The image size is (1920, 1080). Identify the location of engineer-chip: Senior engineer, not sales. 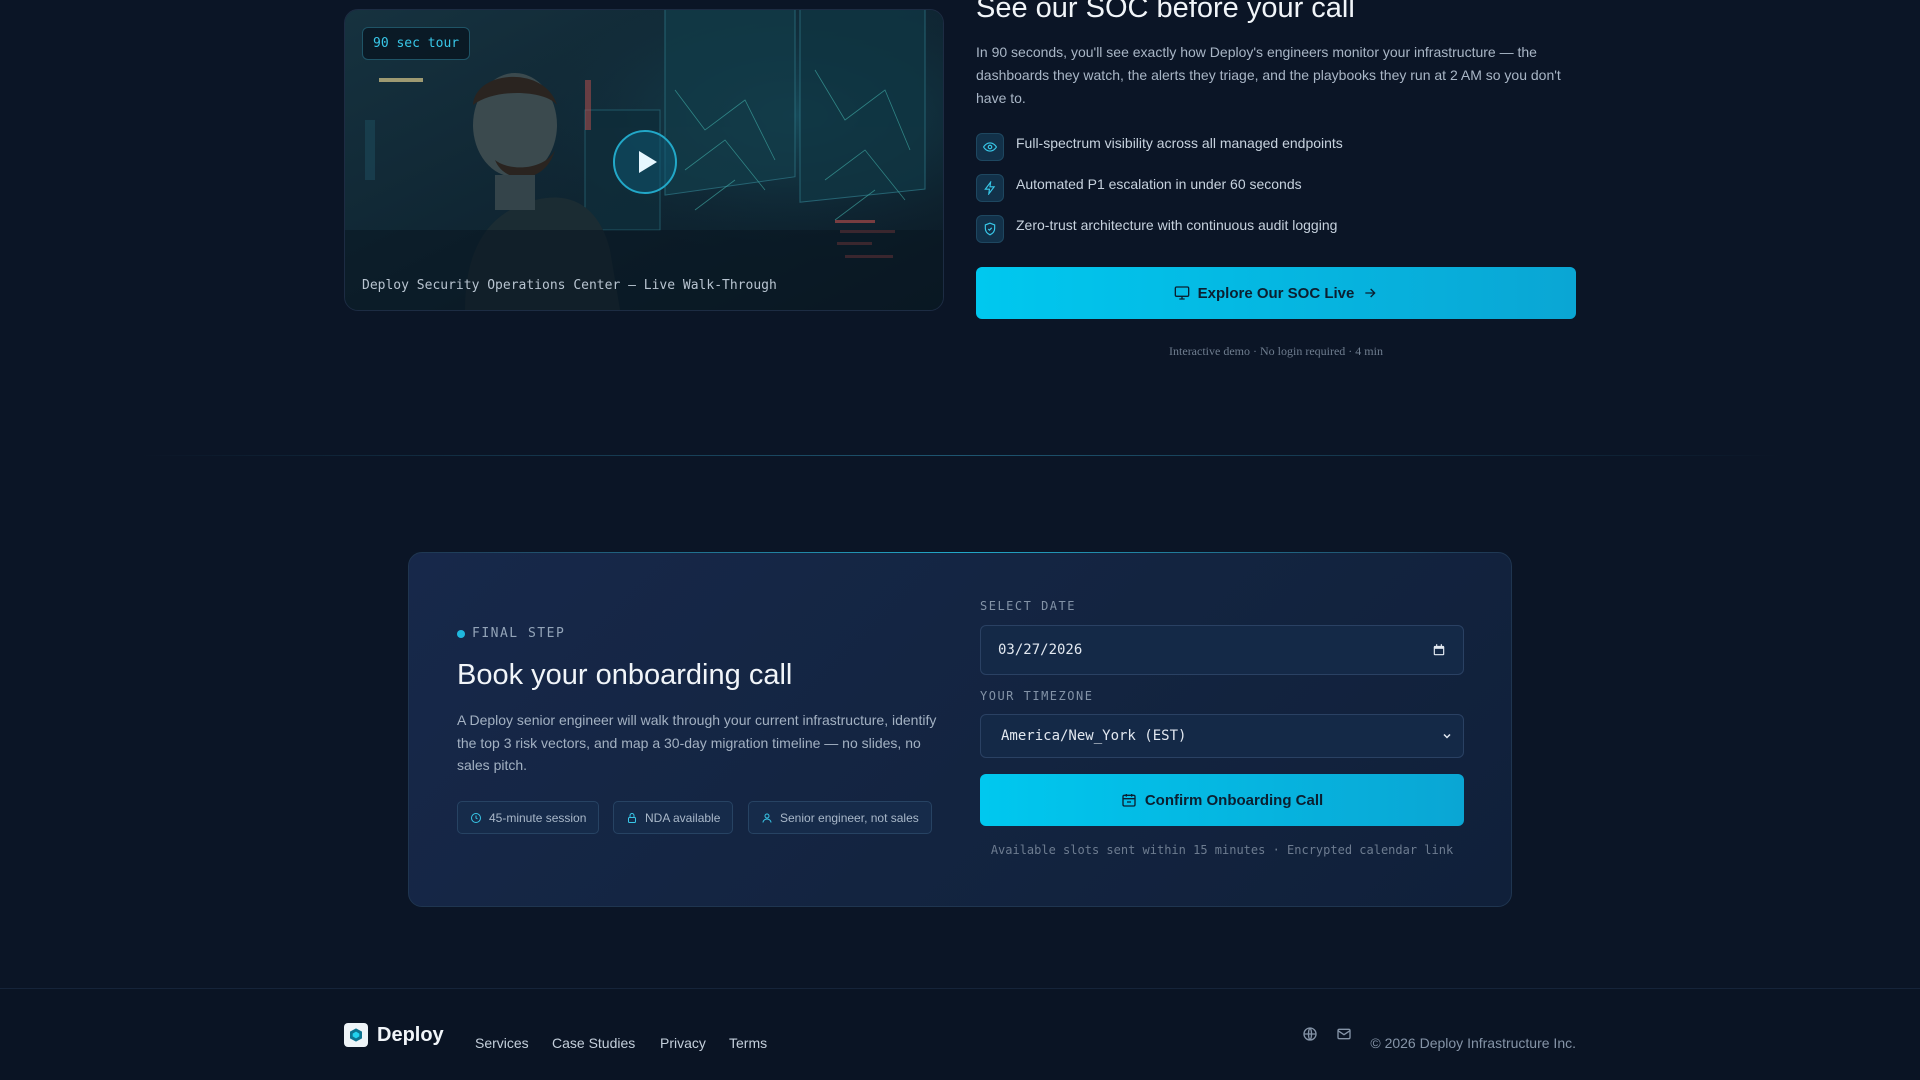
(840, 817).